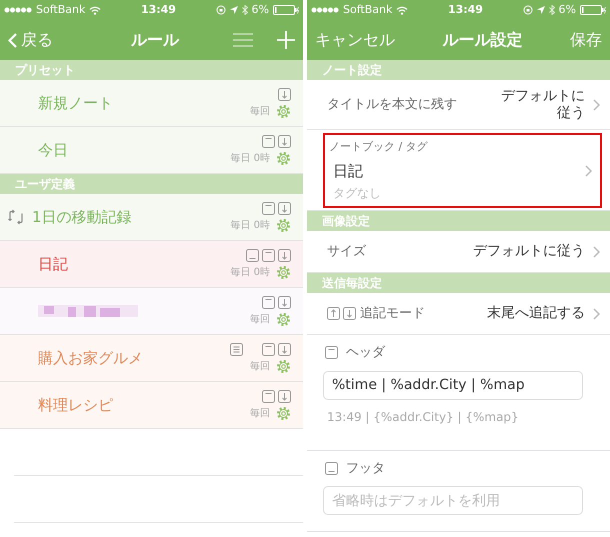 Image resolution: width=610 pixels, height=537 pixels. What do you see at coordinates (151, 184) in the screenshot?
I see `section-header: ユーザ定義` at bounding box center [151, 184].